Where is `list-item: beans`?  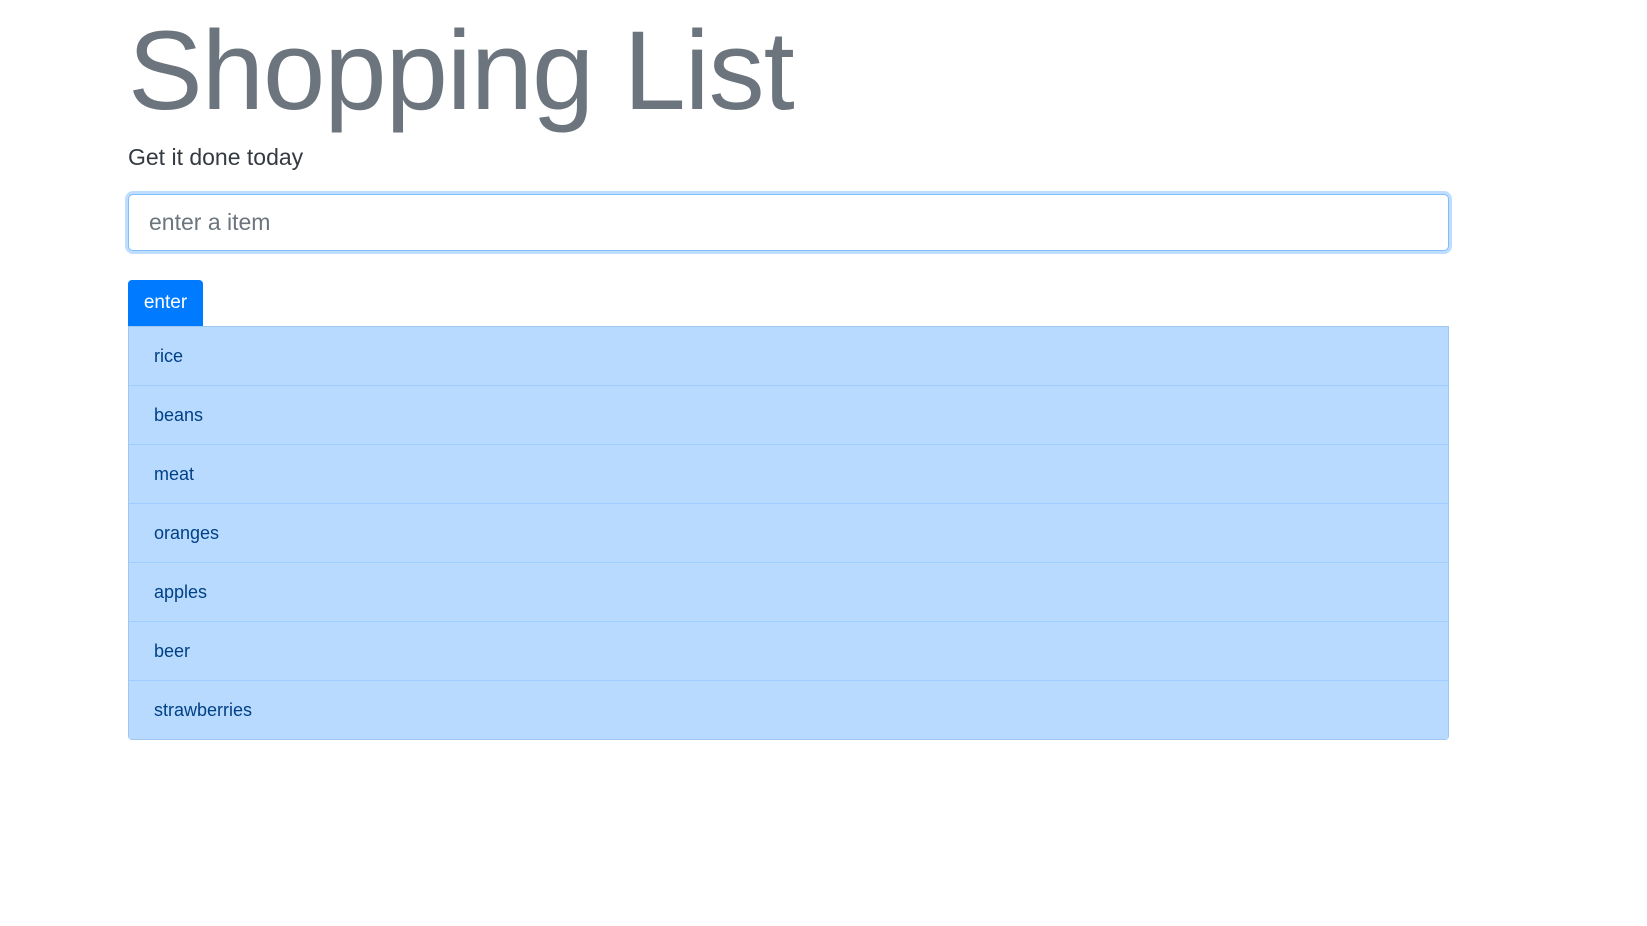
list-item: beans is located at coordinates (788, 414).